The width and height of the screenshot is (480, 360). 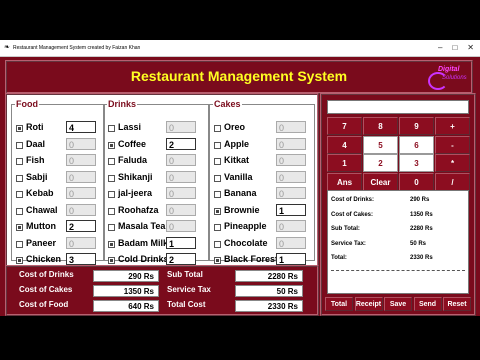 I want to click on minimize-icon: –, so click(x=440, y=47).